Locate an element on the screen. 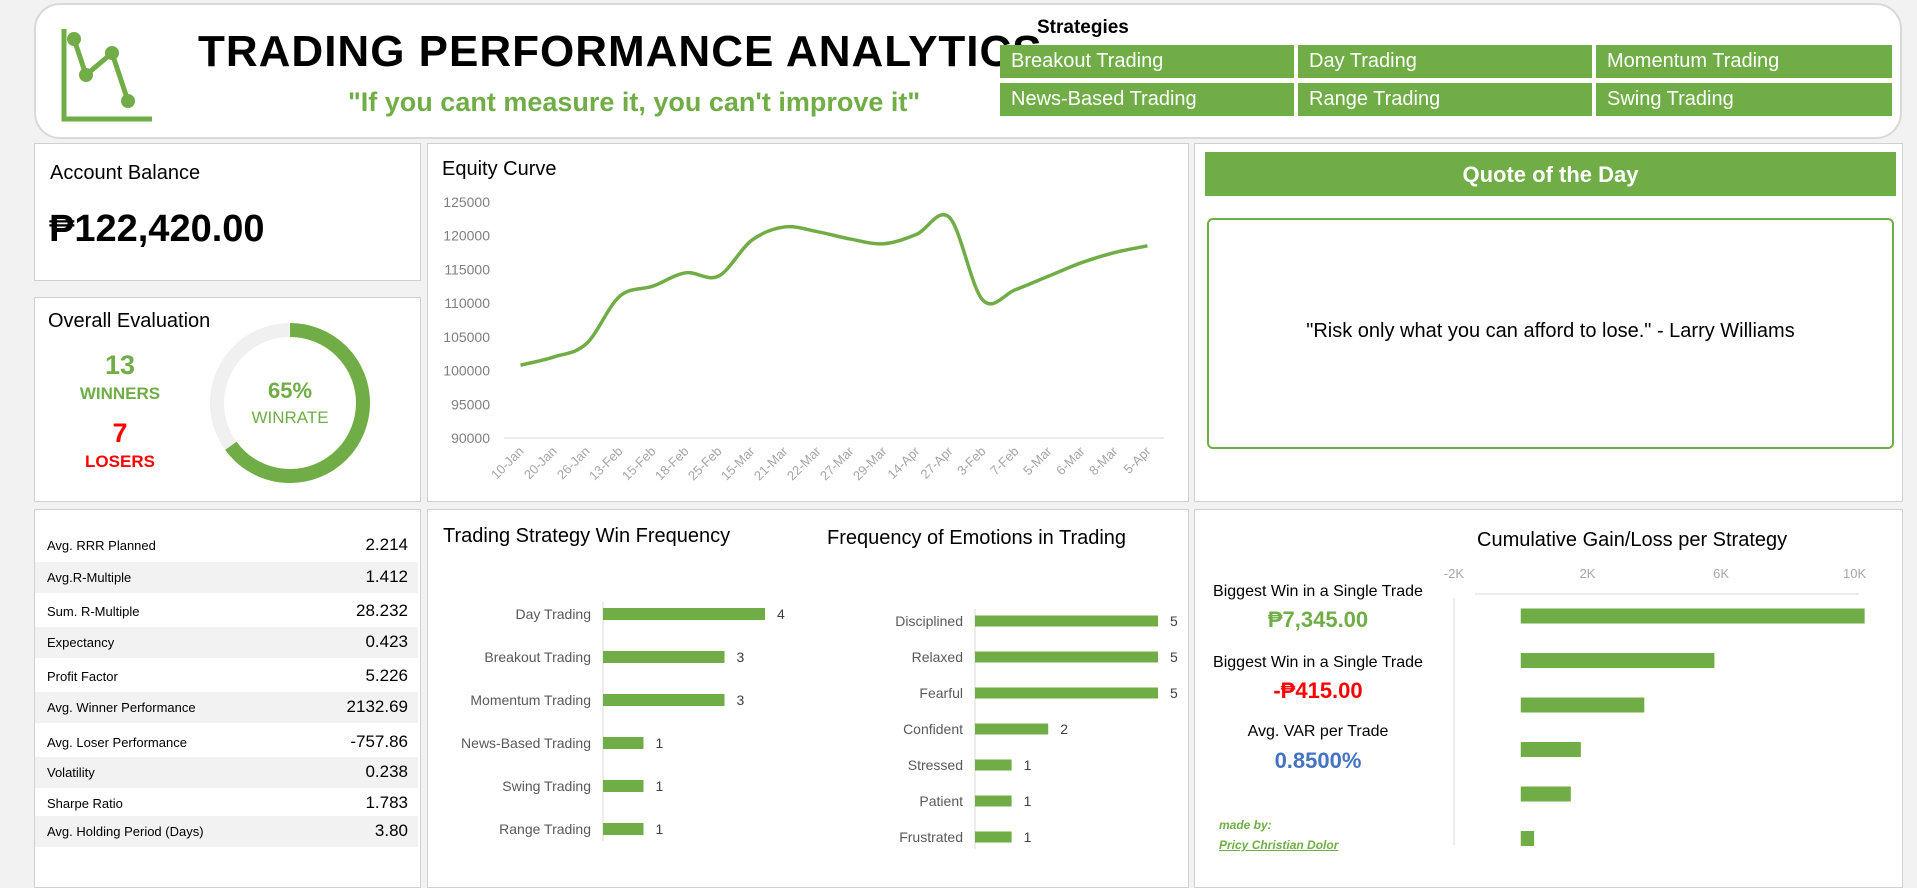 The image size is (1917, 888). strategy-chip-news: News-Based Trading is located at coordinates (1147, 99).